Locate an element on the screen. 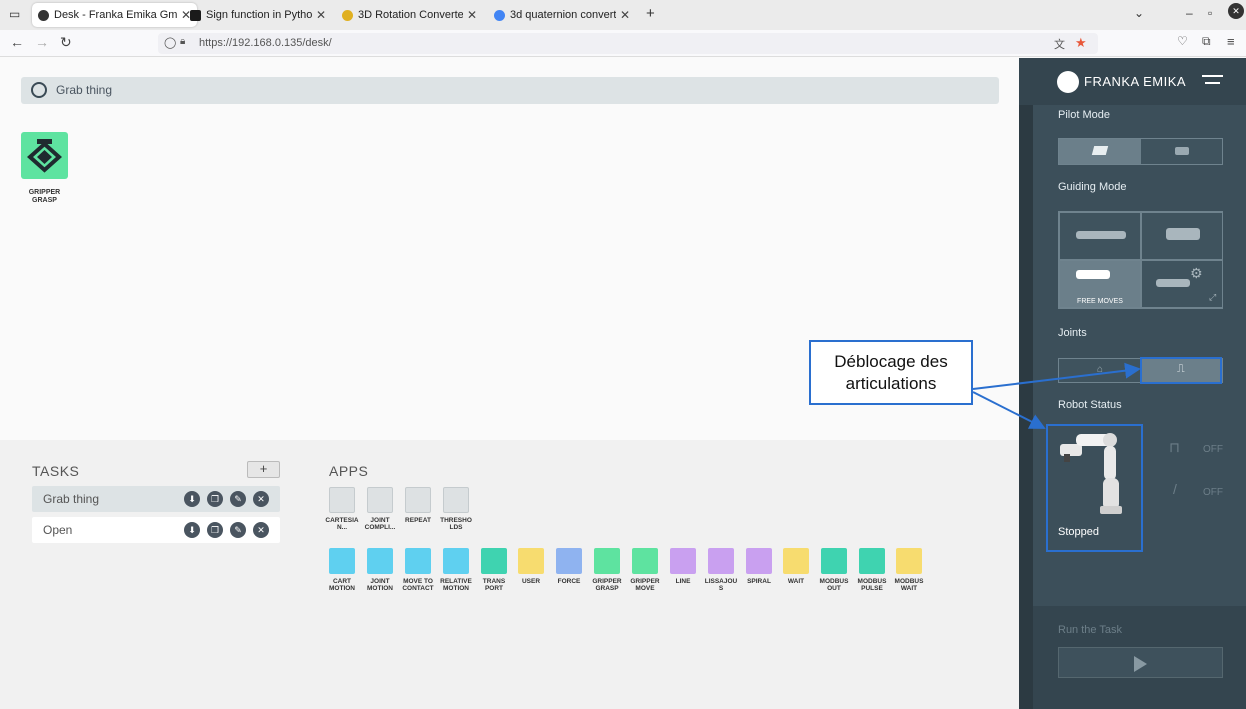  task-header-name: Grab thing is located at coordinates (84, 90).